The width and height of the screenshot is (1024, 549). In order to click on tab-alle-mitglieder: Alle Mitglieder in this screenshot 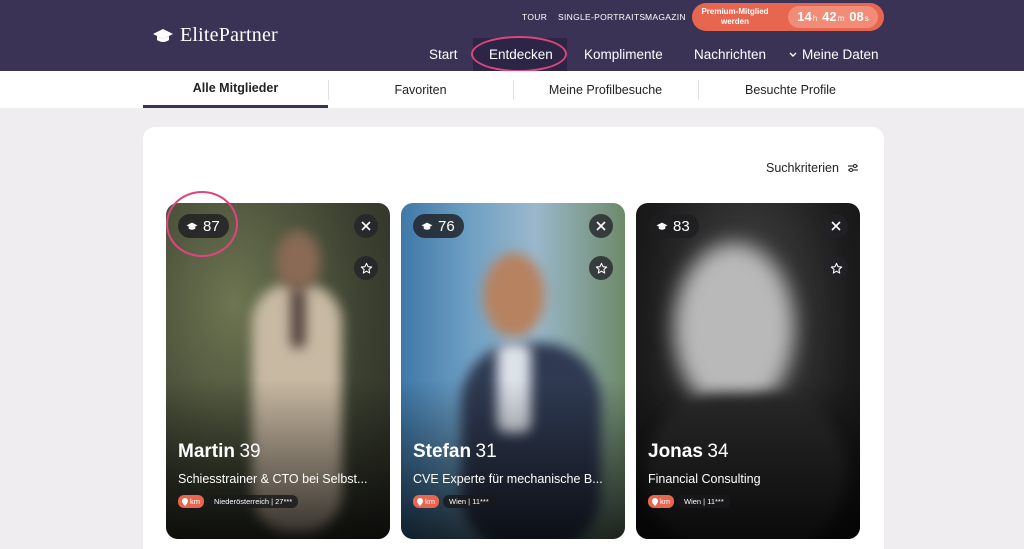, I will do `click(235, 89)`.